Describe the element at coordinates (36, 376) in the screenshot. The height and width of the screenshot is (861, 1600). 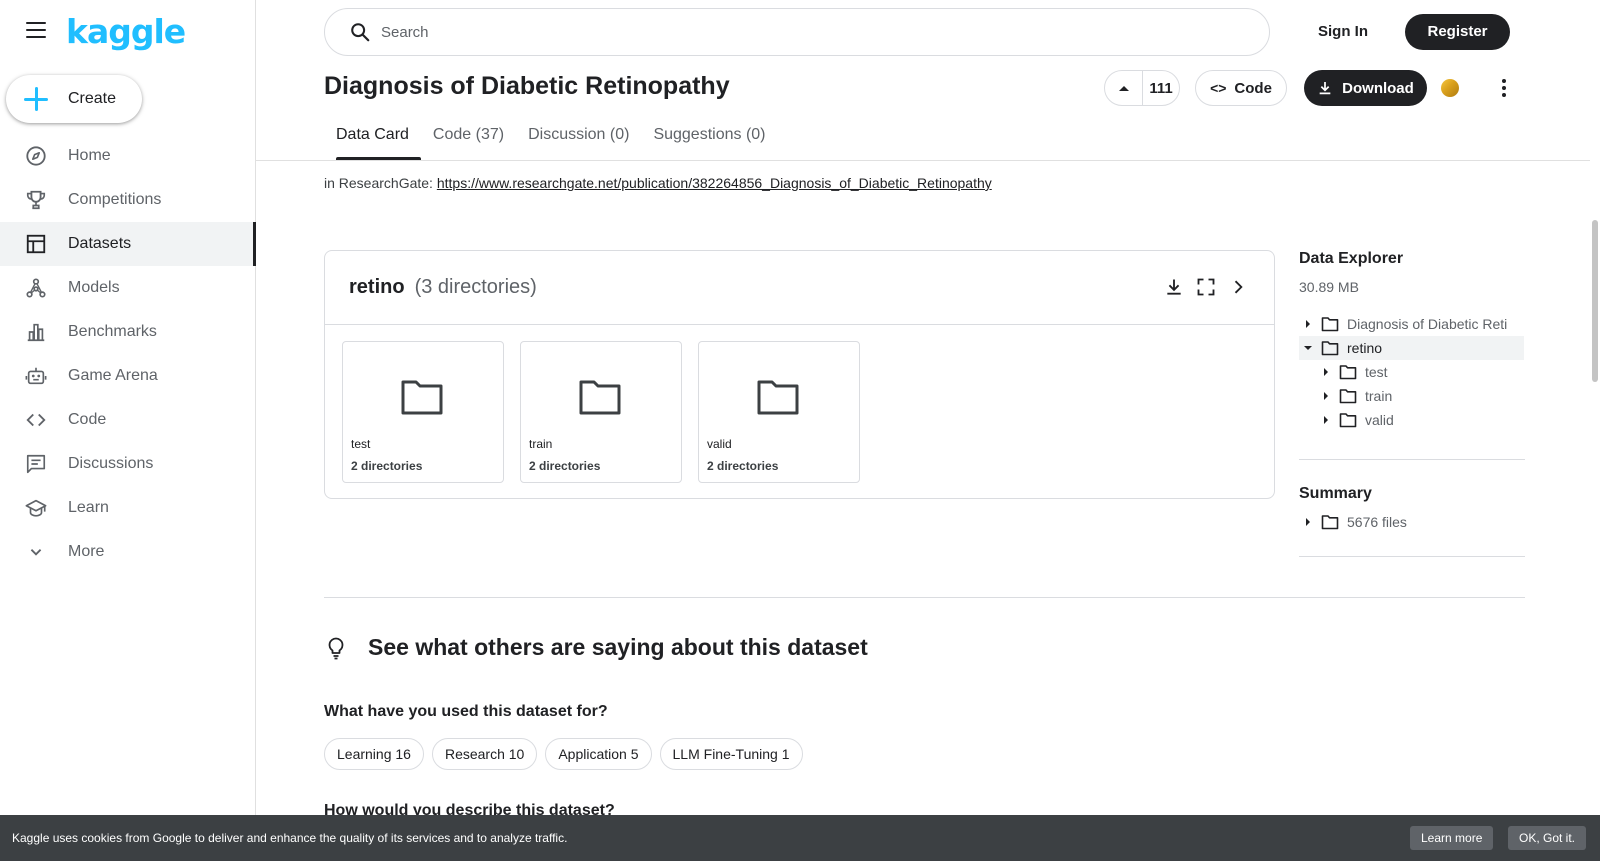
I see `robot-icon` at that location.